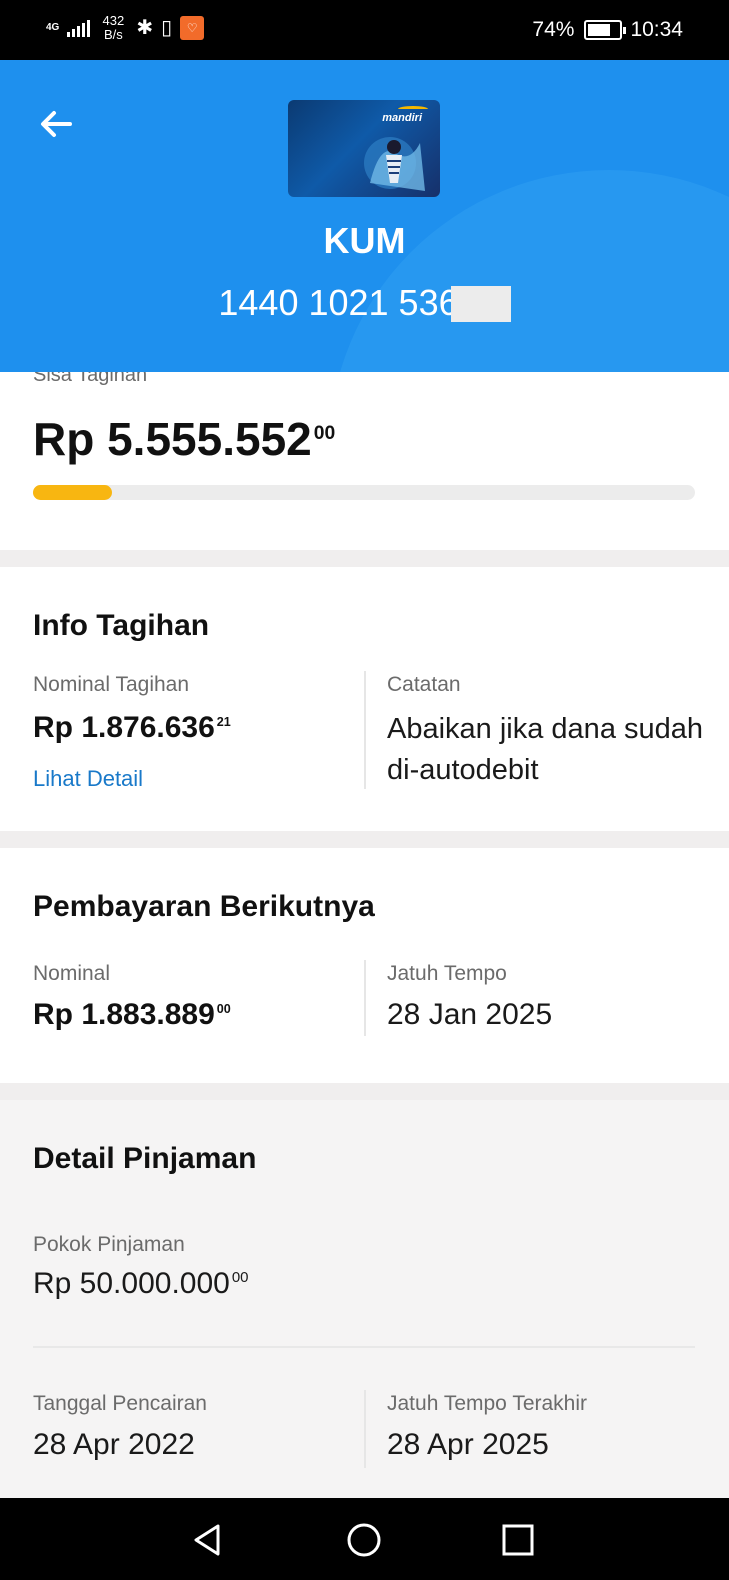 Image resolution: width=729 pixels, height=1580 pixels. I want to click on due-date-value: 28 Jan 2025, so click(470, 1014).